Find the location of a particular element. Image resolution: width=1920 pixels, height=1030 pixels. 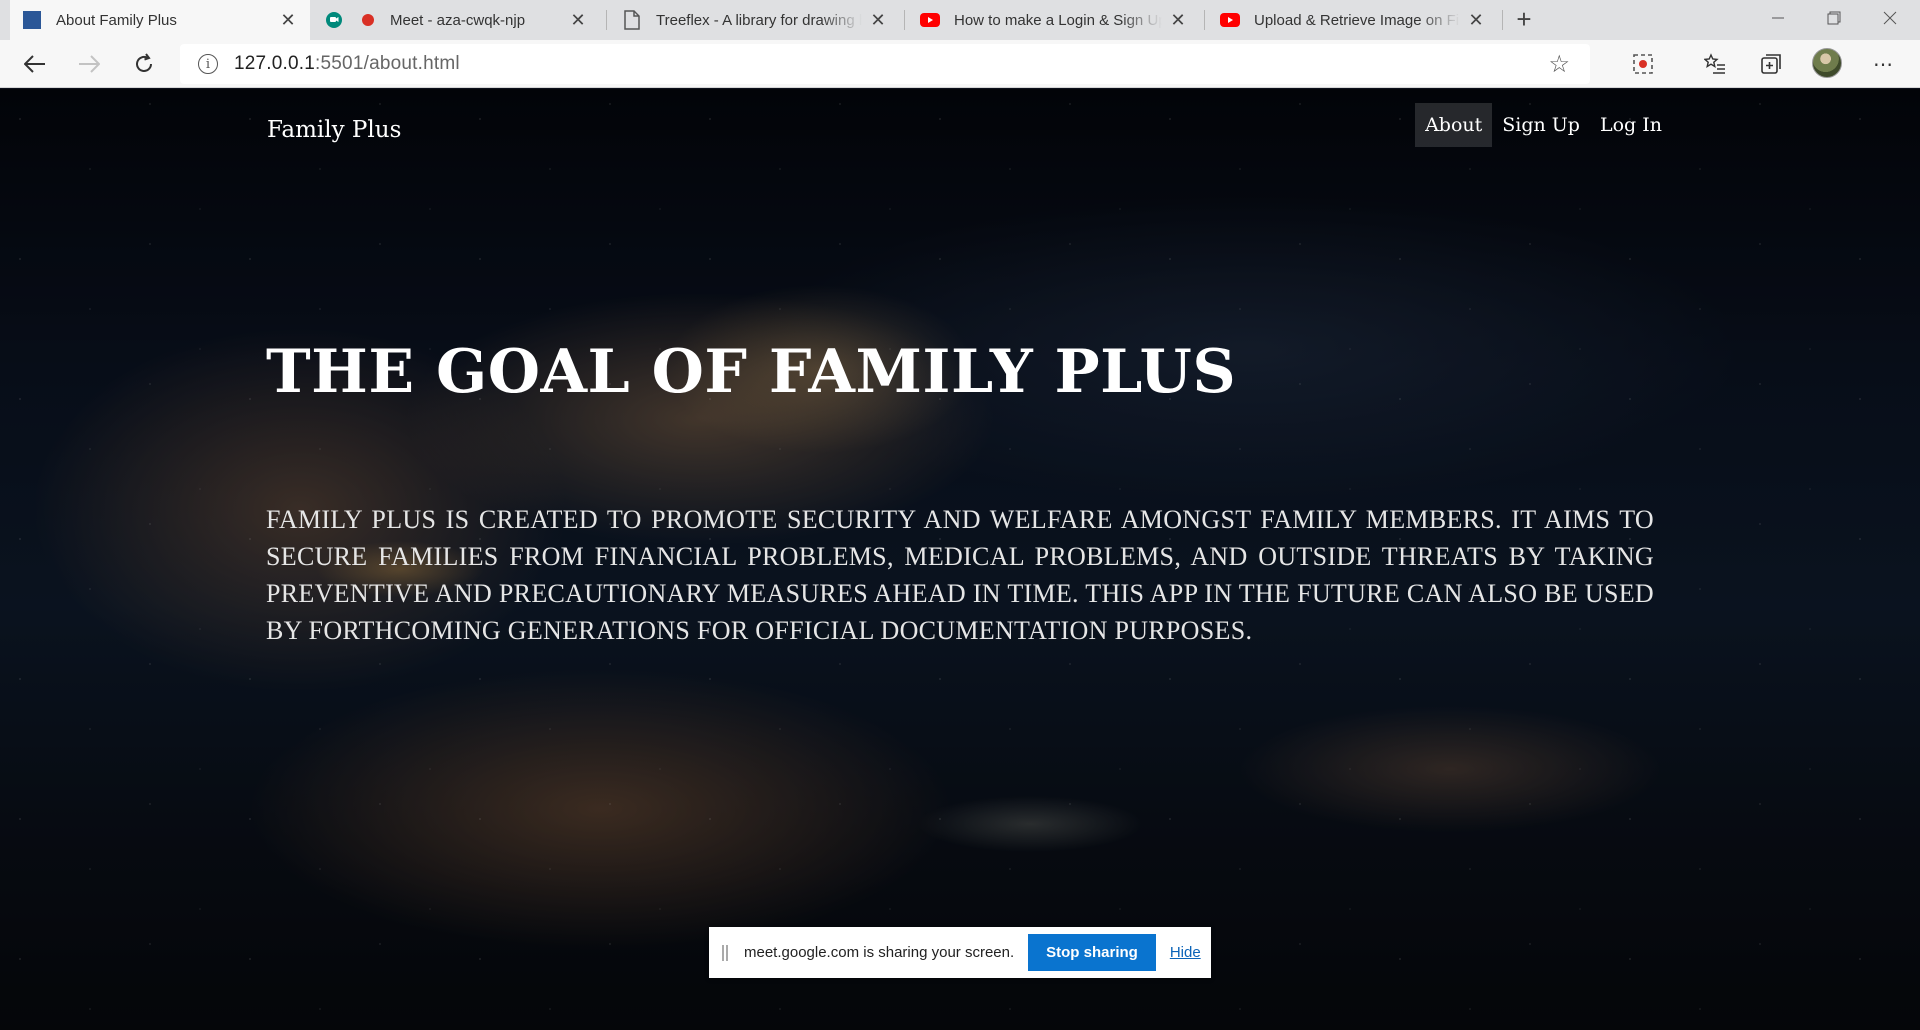

forward-button is located at coordinates (89, 64).